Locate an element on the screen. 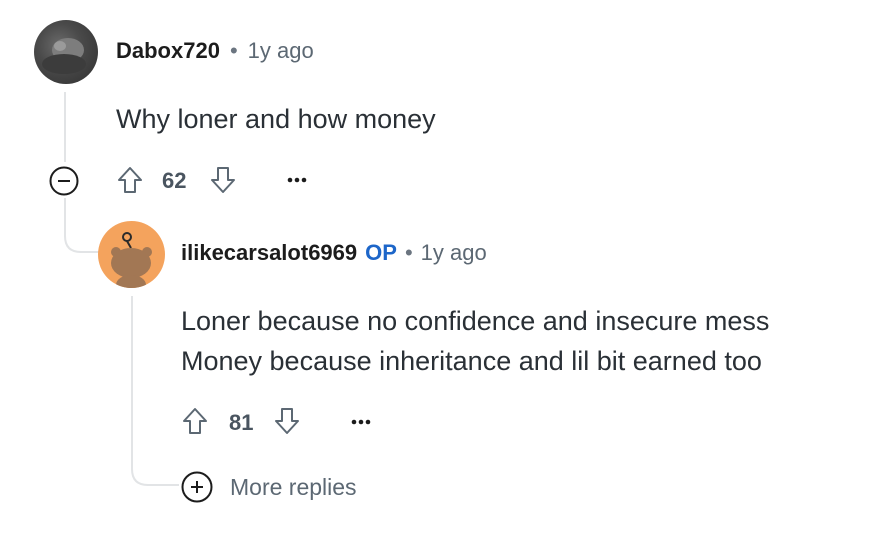 This screenshot has height=533, width=880. thread-line-reply is located at coordinates (132, 378).